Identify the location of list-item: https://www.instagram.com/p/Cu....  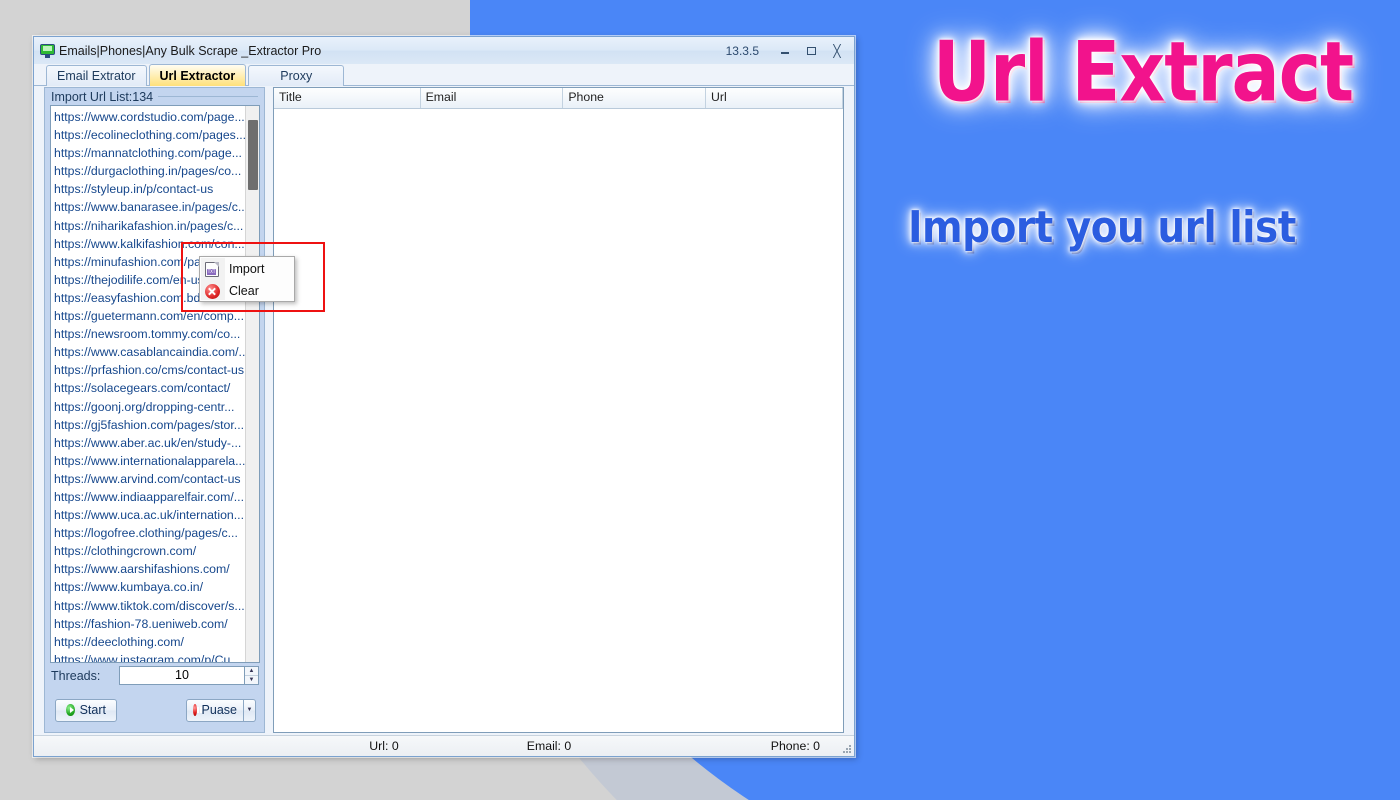
(149, 656).